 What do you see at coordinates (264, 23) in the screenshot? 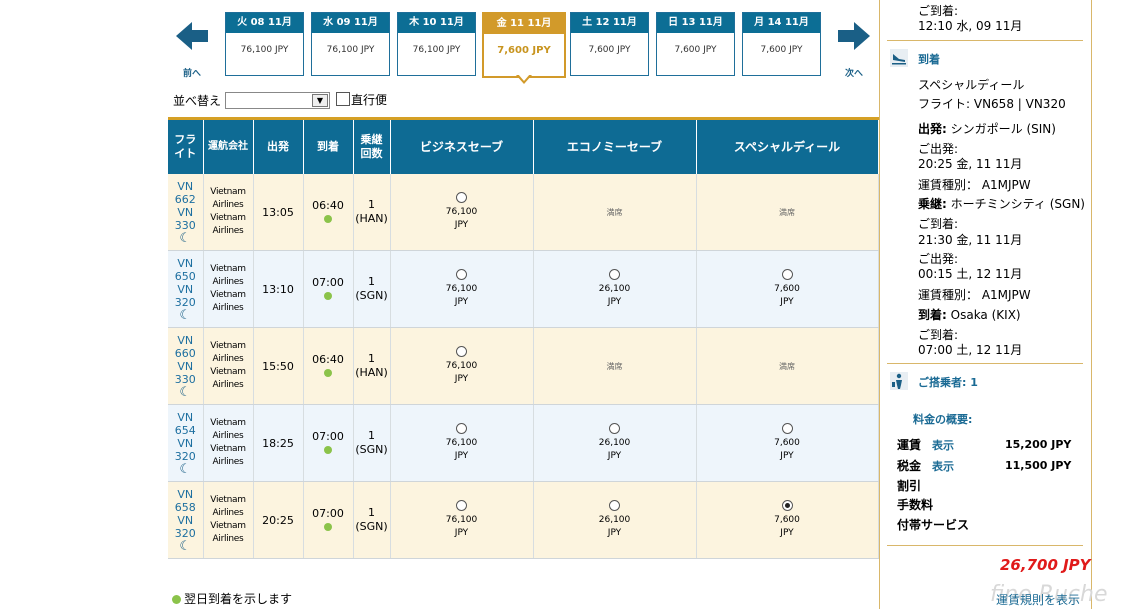
I see `date-tab-day: 火 08 11月` at bounding box center [264, 23].